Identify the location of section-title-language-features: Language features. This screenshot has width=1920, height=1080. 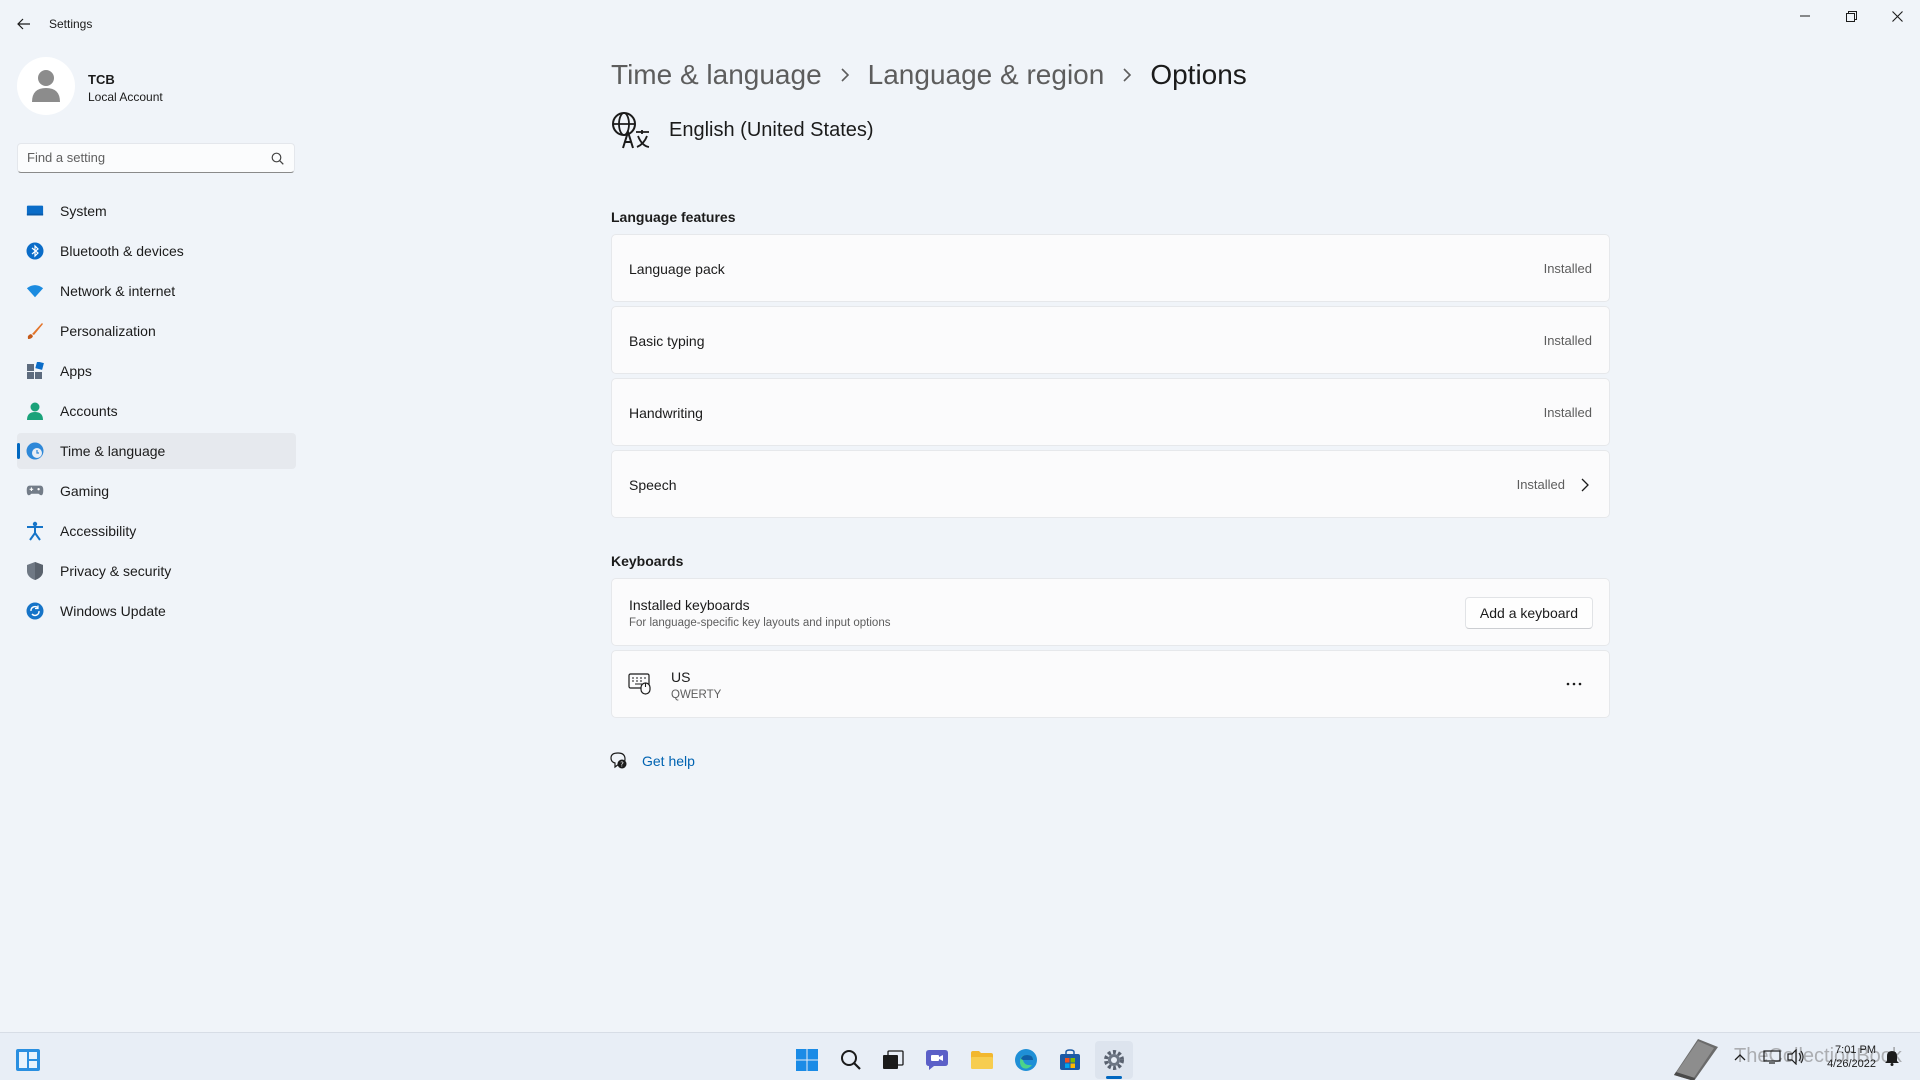
(673, 217).